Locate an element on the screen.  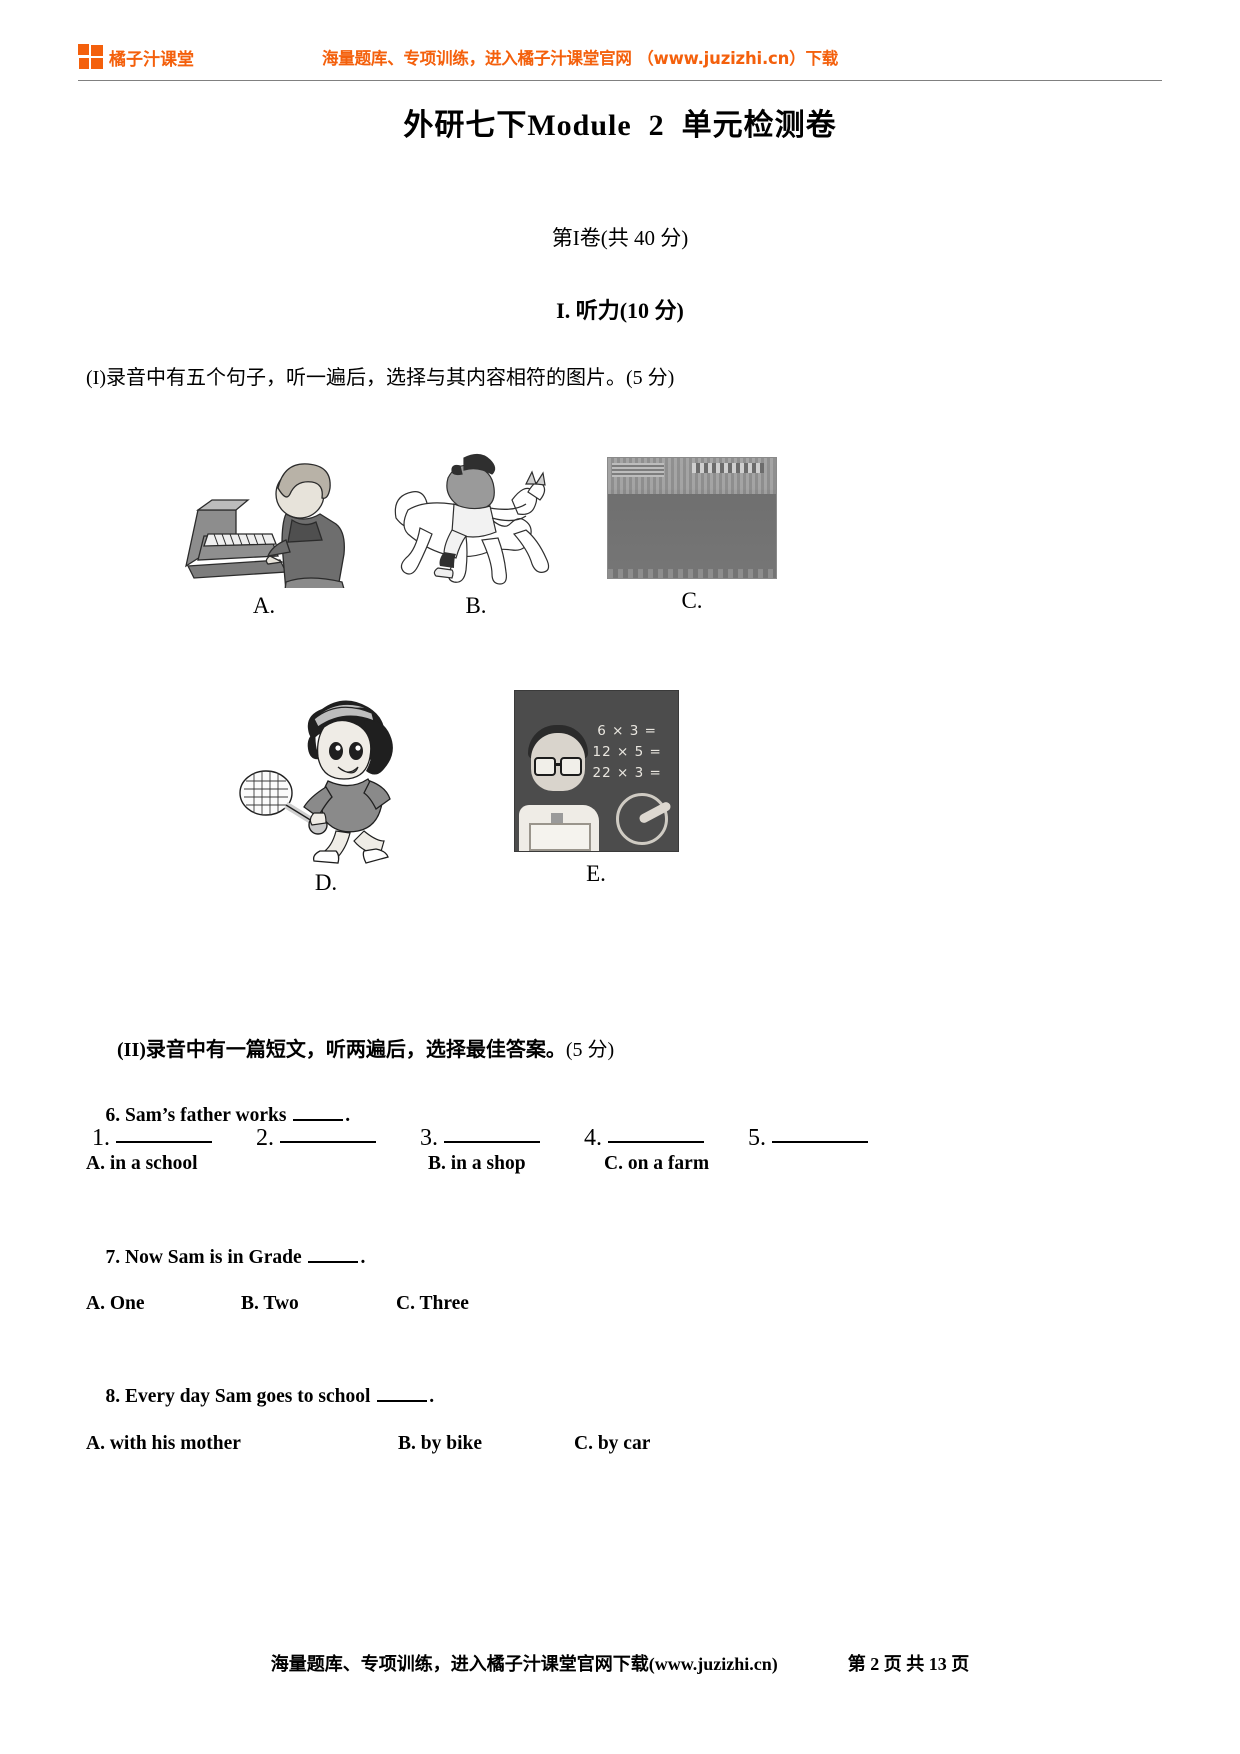
teacher-at-blackboard-with-maths: 6 × 3 = 12 × 5 = 22 × 3 = is located at coordinates (596, 771).